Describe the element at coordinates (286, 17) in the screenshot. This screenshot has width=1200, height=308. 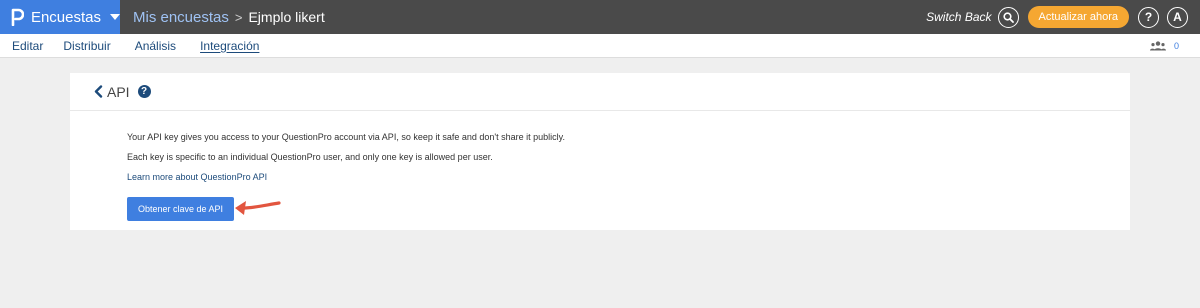
I see `breadcrumb-current-survey: Ejmplo likert` at that location.